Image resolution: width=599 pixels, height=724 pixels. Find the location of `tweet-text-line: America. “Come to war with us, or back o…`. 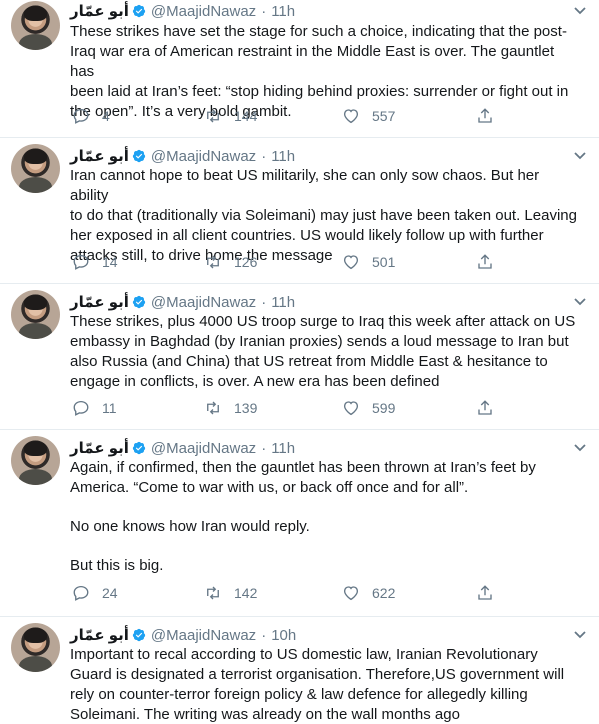

tweet-text-line: America. “Come to war with us, or back o… is located at coordinates (269, 487).